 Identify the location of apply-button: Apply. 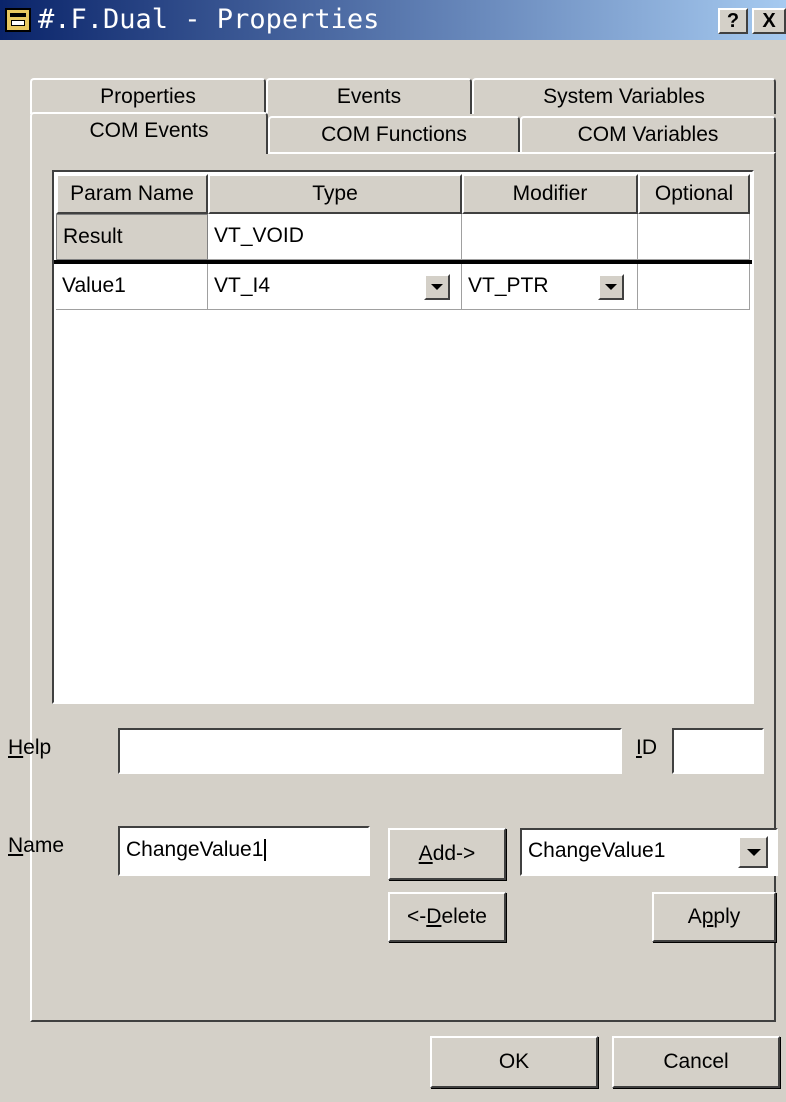
(714, 917).